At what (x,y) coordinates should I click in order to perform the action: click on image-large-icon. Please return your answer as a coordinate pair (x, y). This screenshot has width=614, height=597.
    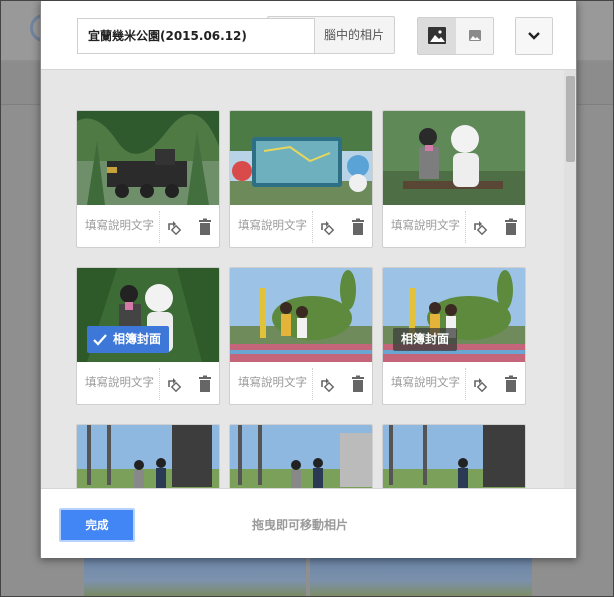
    Looking at the image, I should click on (437, 35).